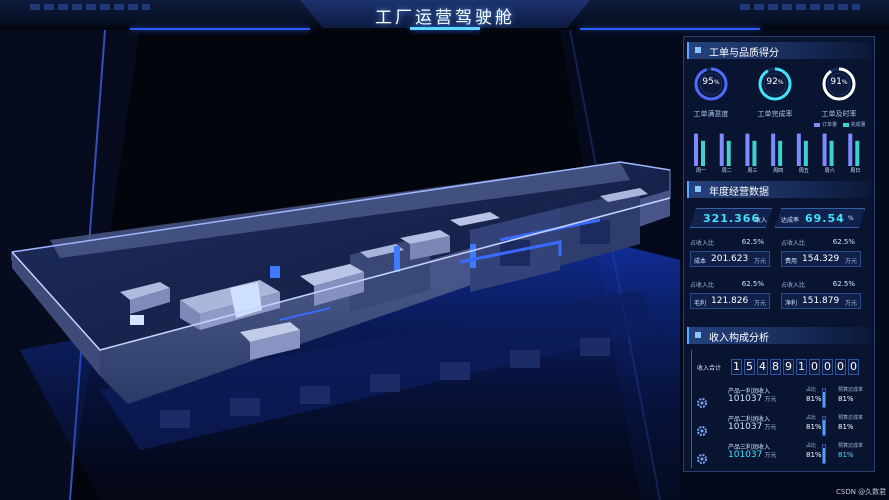 The height and width of the screenshot is (500, 889). Describe the element at coordinates (700, 261) in the screenshot. I see `card-label: 成本` at that location.